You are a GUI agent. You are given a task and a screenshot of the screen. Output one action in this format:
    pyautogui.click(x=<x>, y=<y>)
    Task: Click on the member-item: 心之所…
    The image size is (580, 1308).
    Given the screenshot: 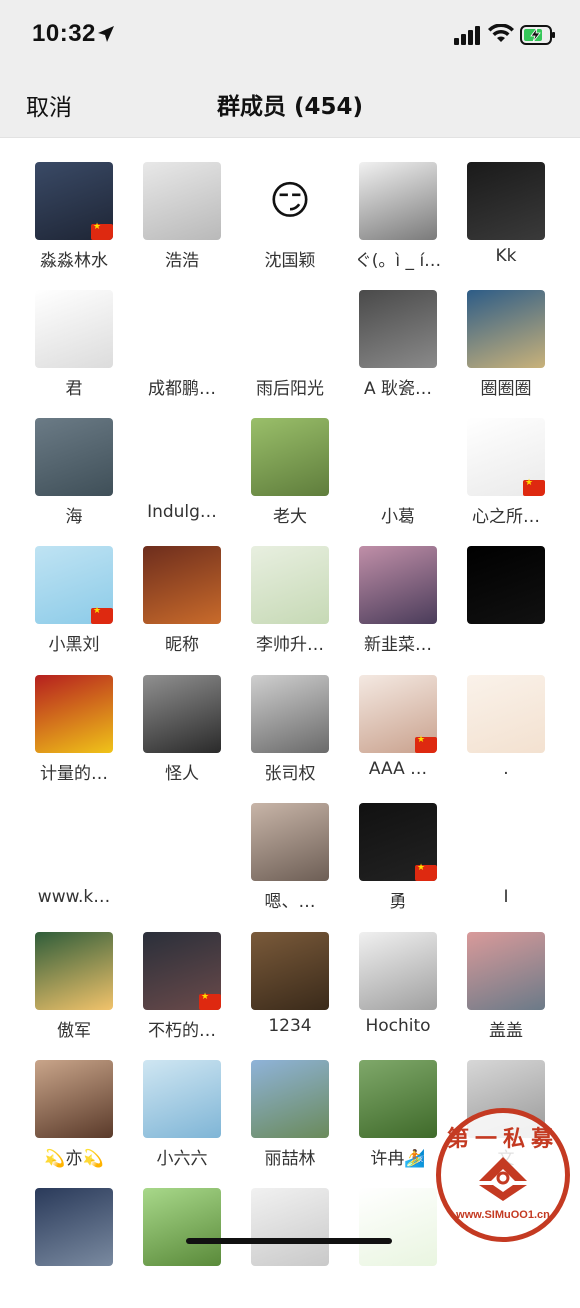 What is the action you would take?
    pyautogui.click(x=506, y=478)
    